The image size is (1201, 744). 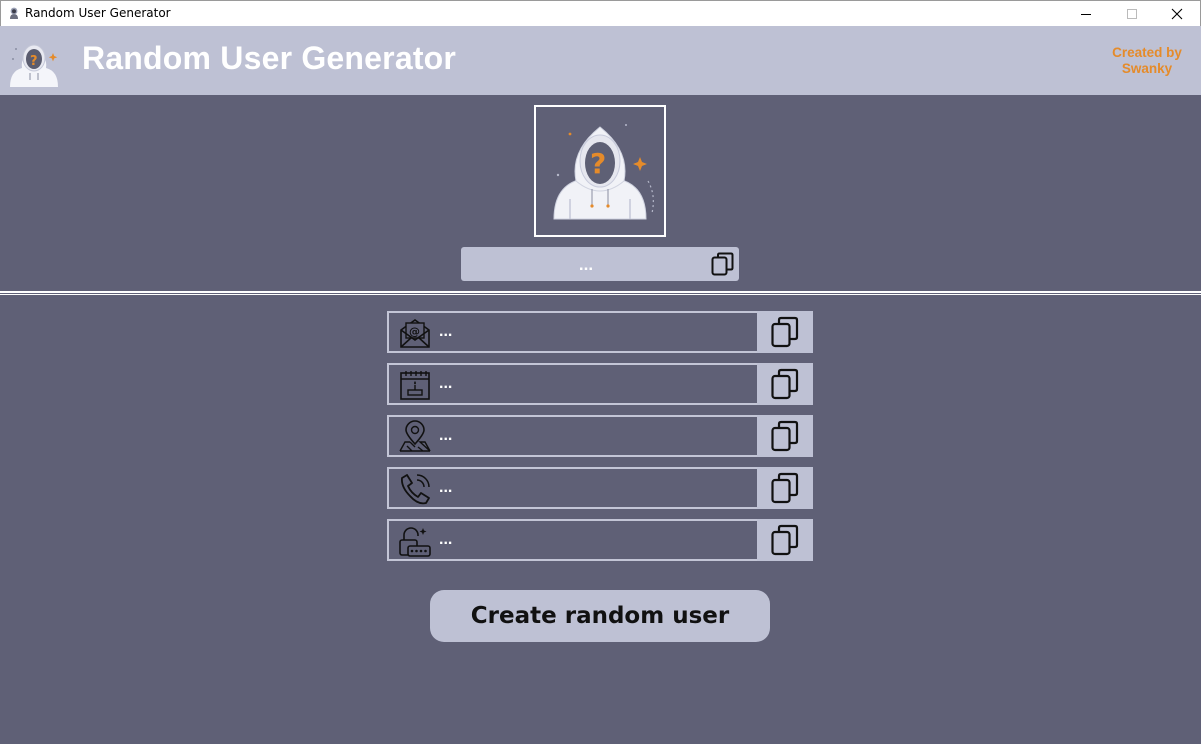 I want to click on copy-birthday-button, so click(x=785, y=384).